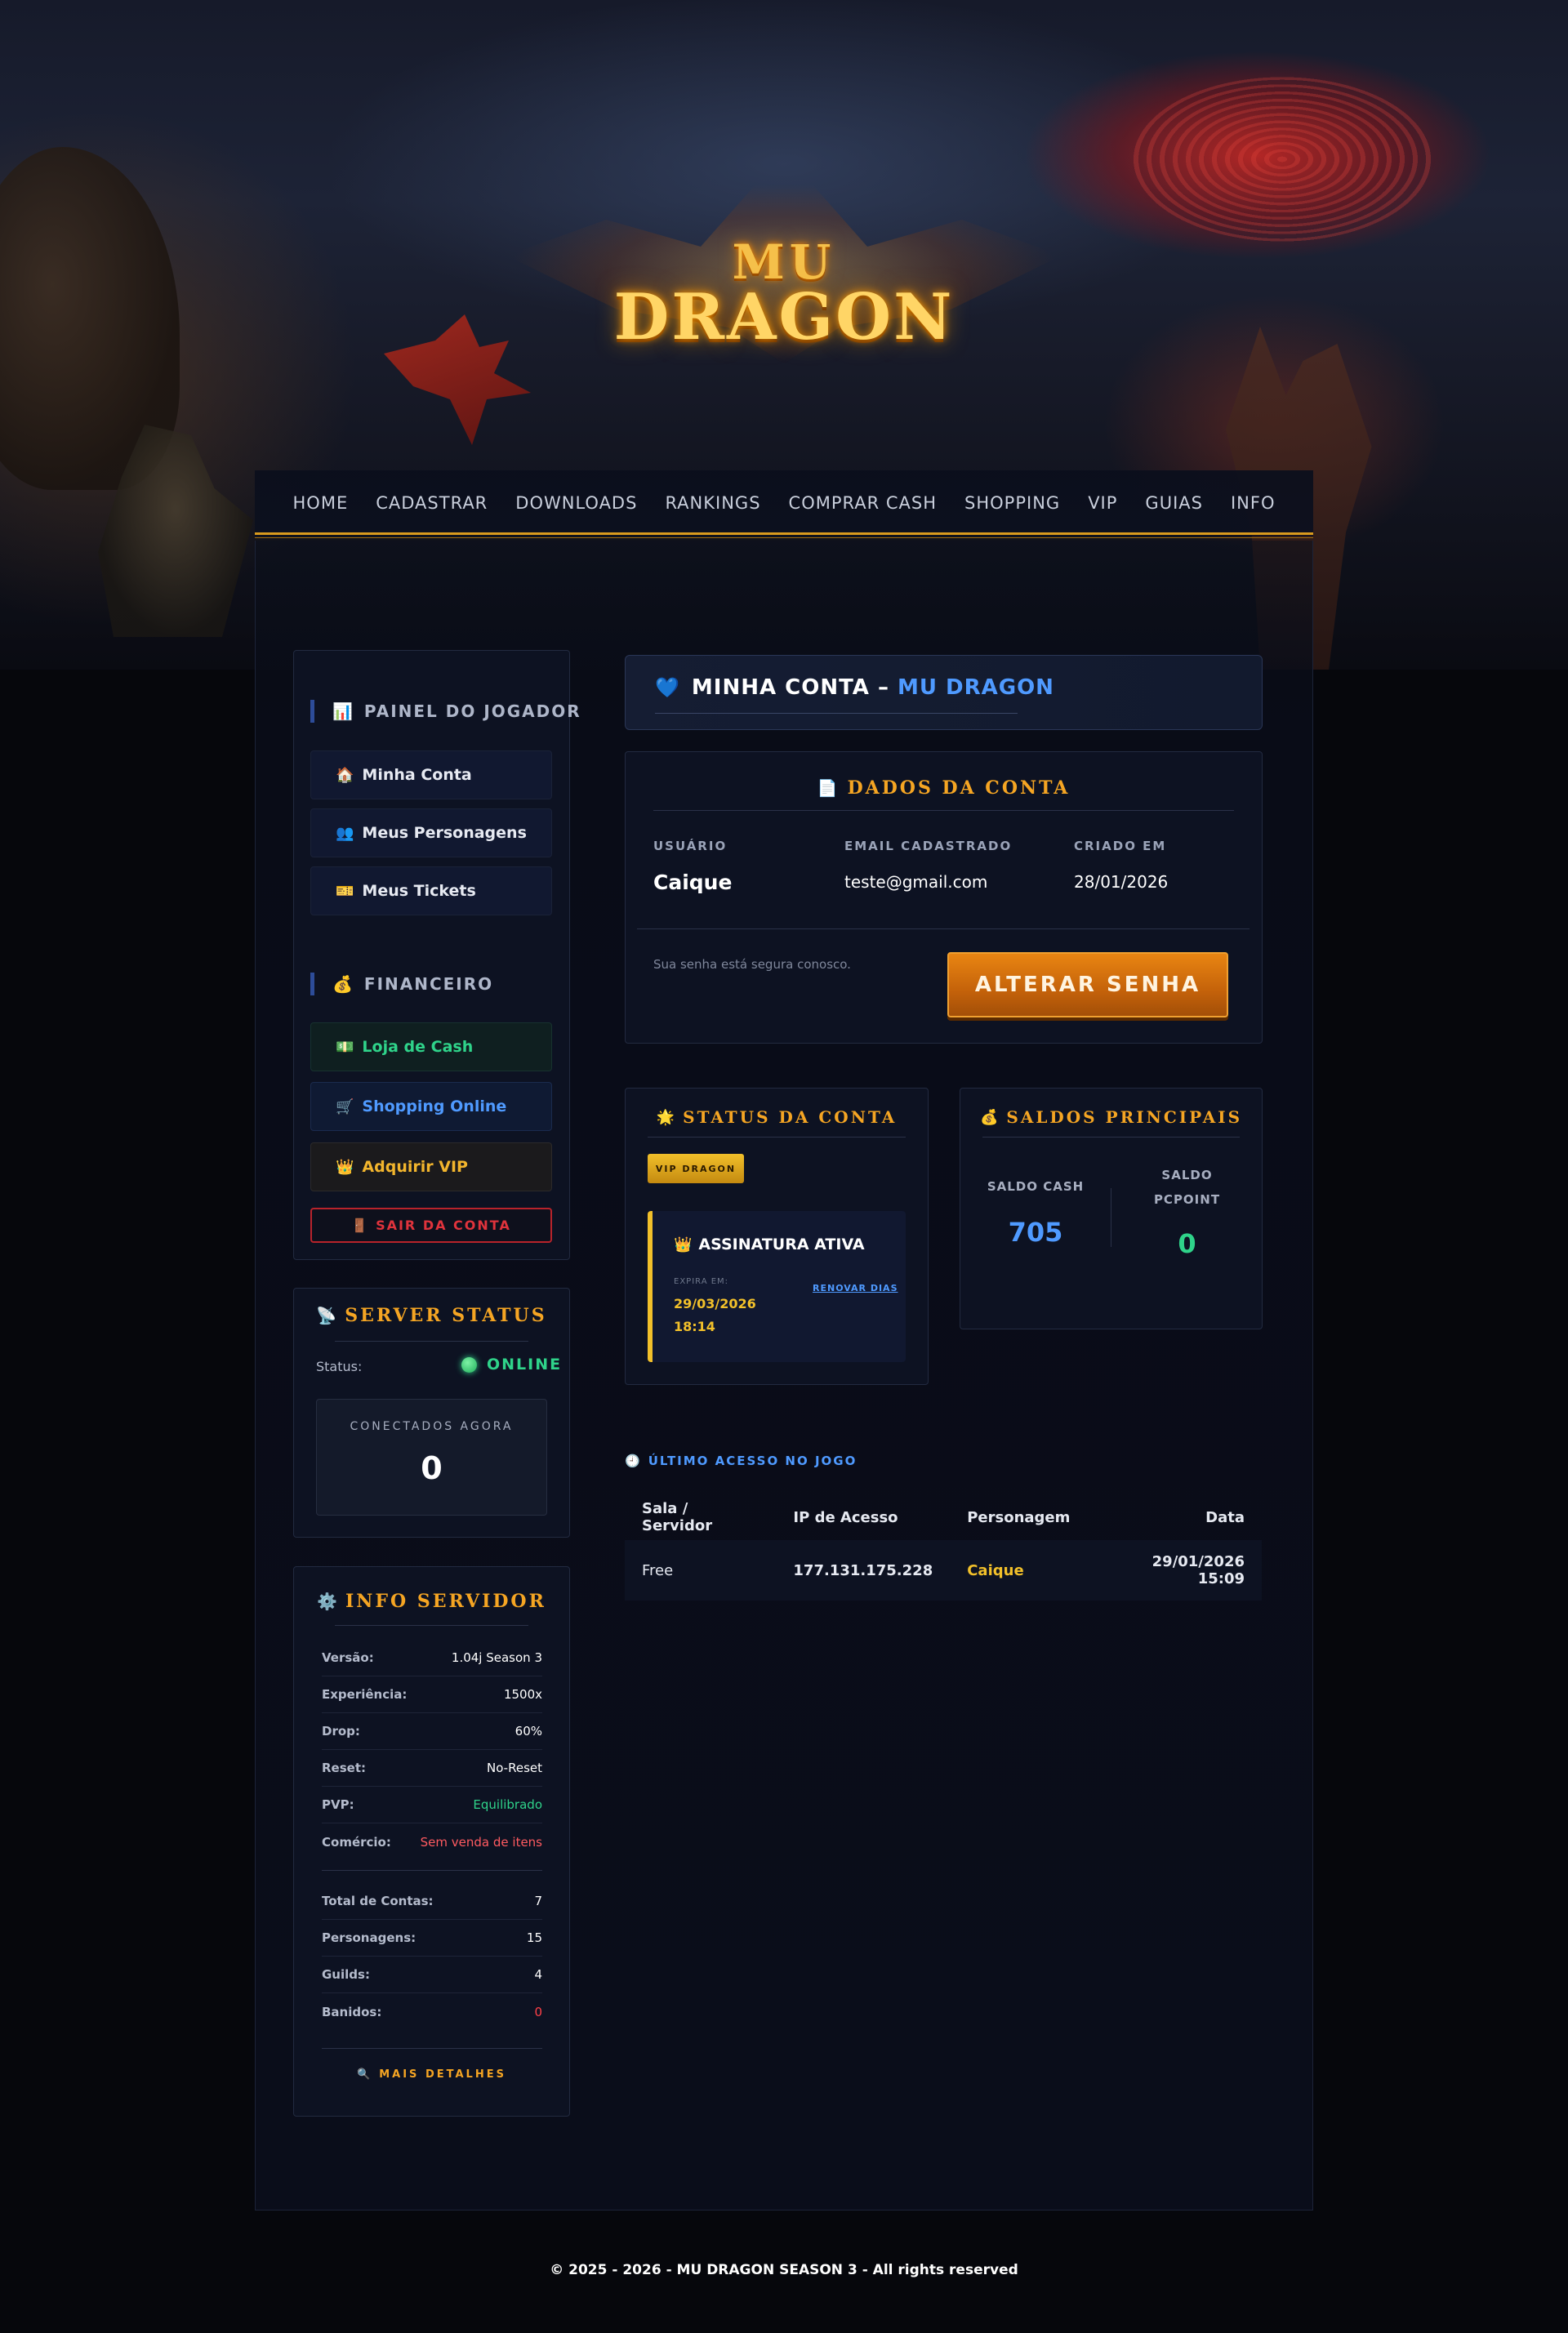  What do you see at coordinates (1187, 1199) in the screenshot?
I see `saldo-pcpoint-label-2: PCPOINT` at bounding box center [1187, 1199].